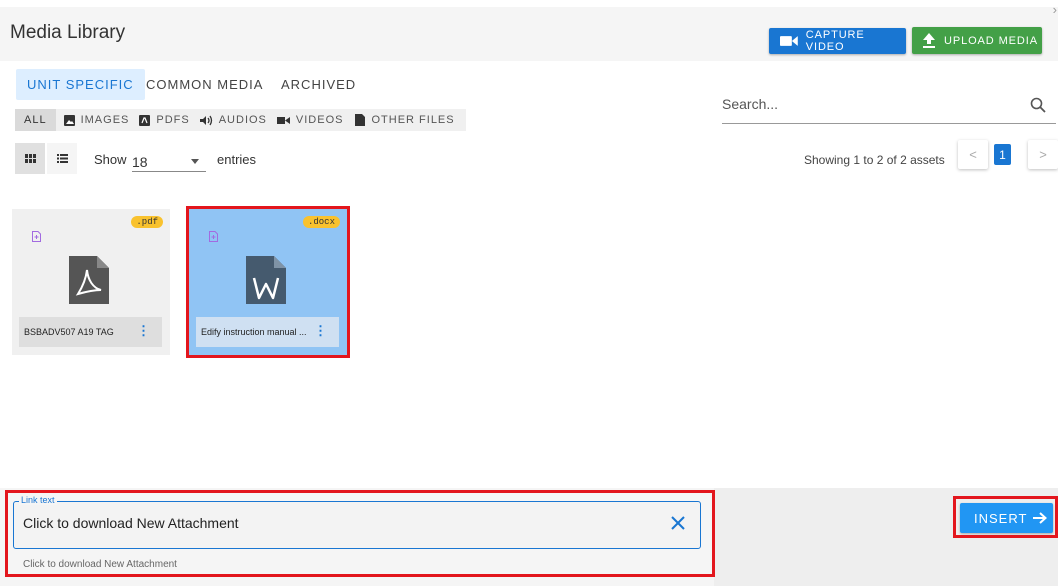 The height and width of the screenshot is (586, 1058). What do you see at coordinates (360, 533) in the screenshot?
I see `link-text-highlight` at bounding box center [360, 533].